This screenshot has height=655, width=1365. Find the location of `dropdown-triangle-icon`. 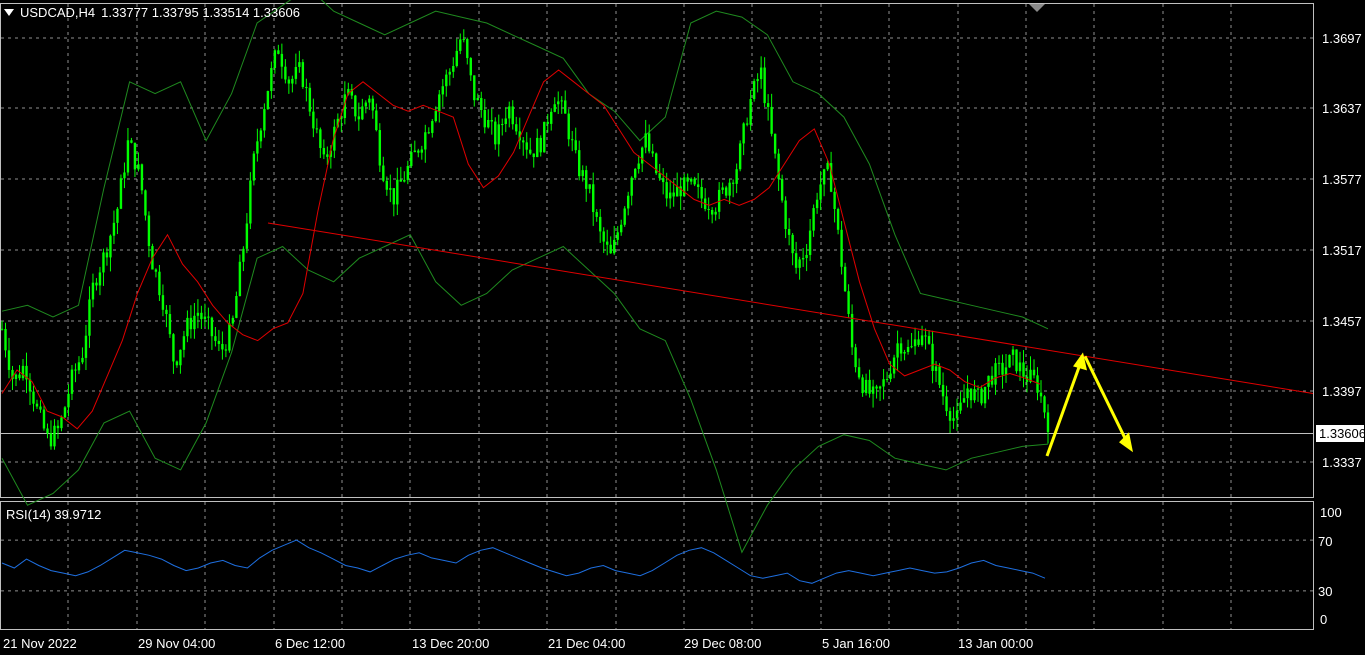

dropdown-triangle-icon is located at coordinates (9, 12).